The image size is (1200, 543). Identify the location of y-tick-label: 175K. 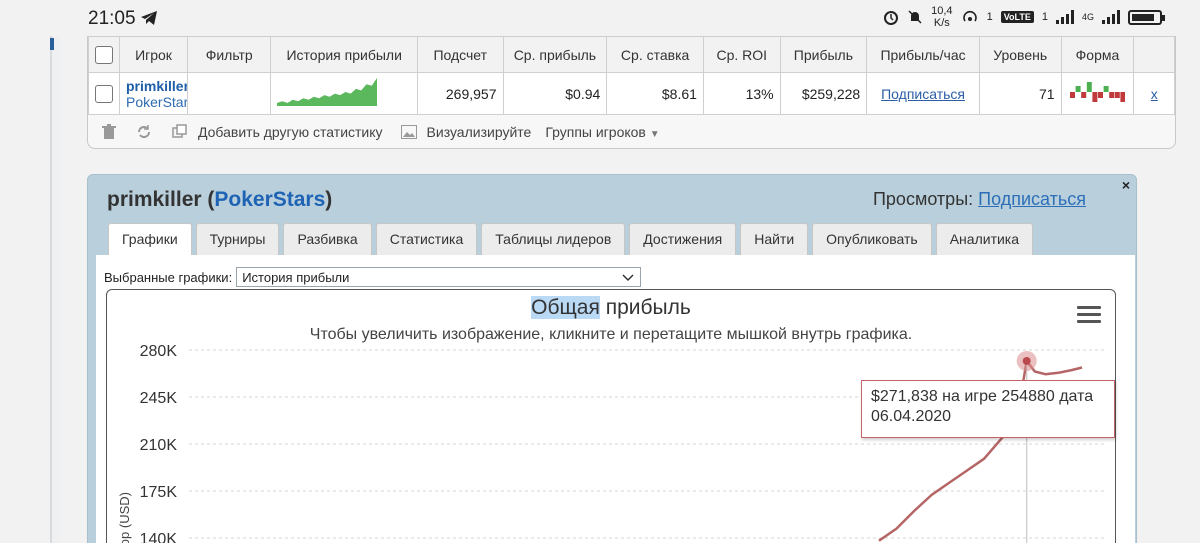
(159, 492).